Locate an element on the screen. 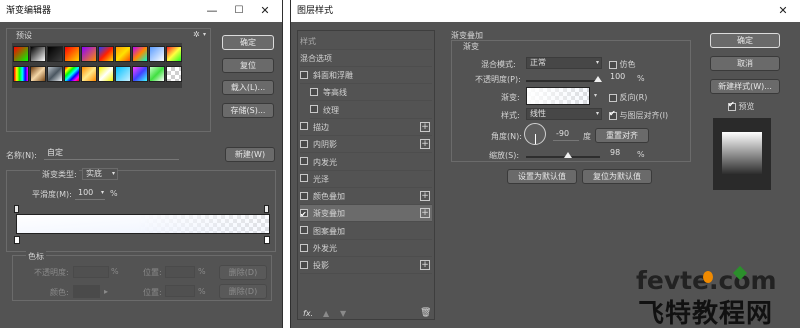  watermark-cn: 飞特教程网 is located at coordinates (706, 314).